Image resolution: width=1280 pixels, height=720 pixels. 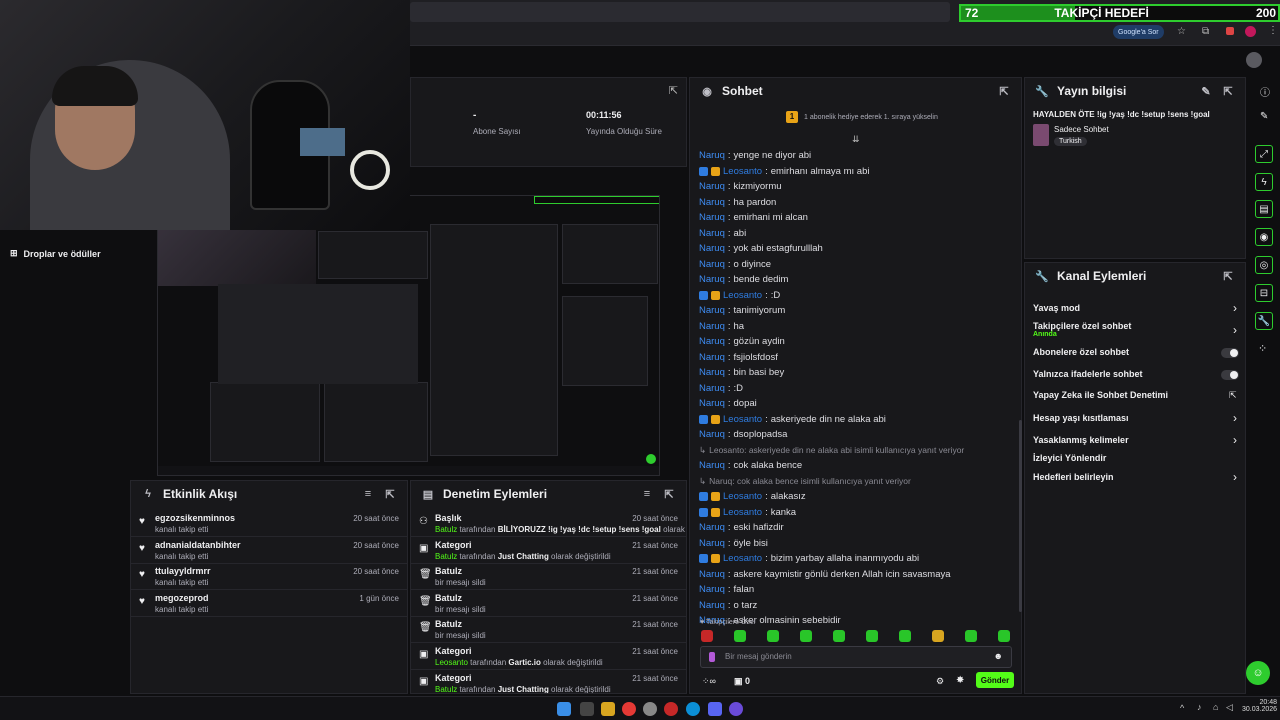 What do you see at coordinates (857, 203) in the screenshot?
I see `chat-message: Naruq: ha pardon` at bounding box center [857, 203].